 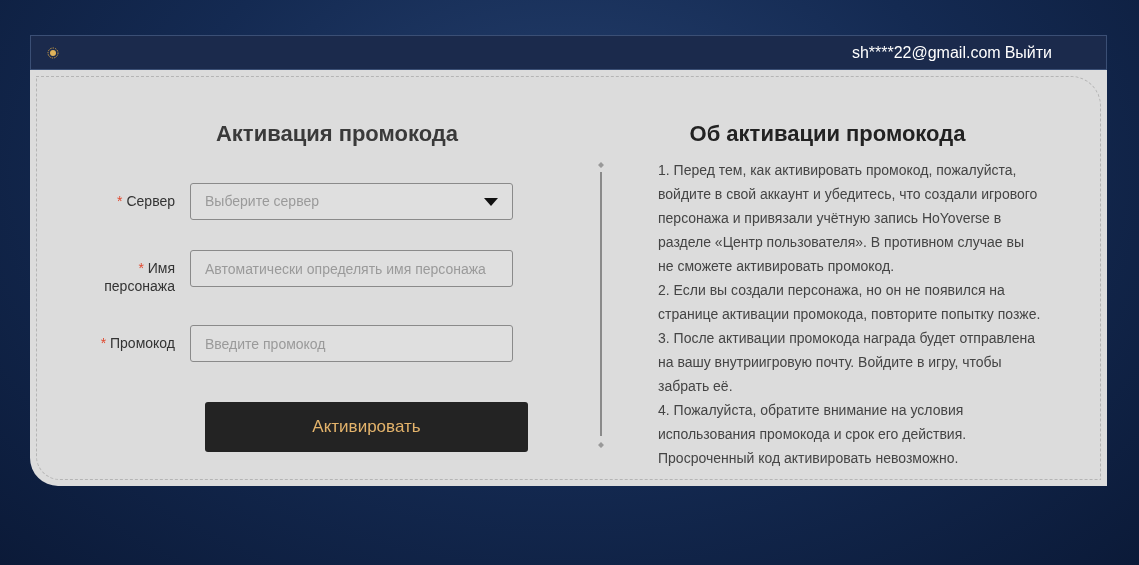 I want to click on user-email: sh****22@gmail.com, so click(x=926, y=52).